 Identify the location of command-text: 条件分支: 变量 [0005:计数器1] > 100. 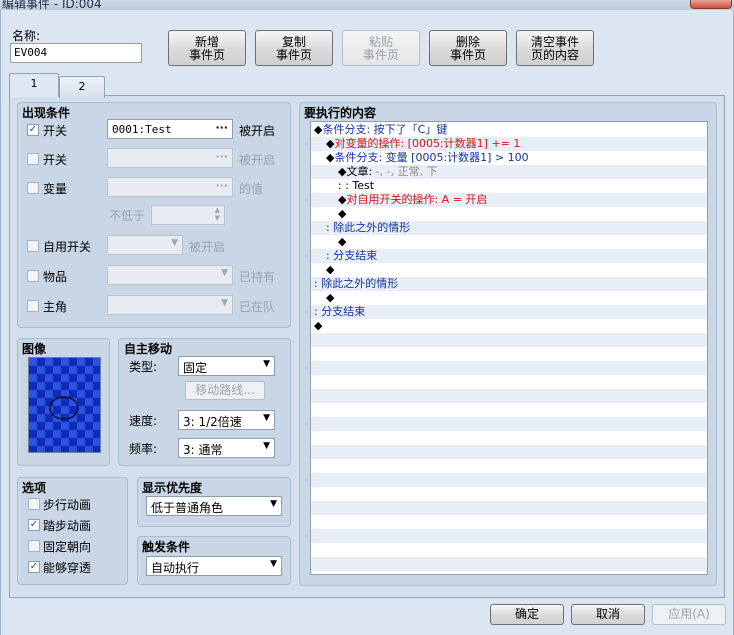
(431, 157).